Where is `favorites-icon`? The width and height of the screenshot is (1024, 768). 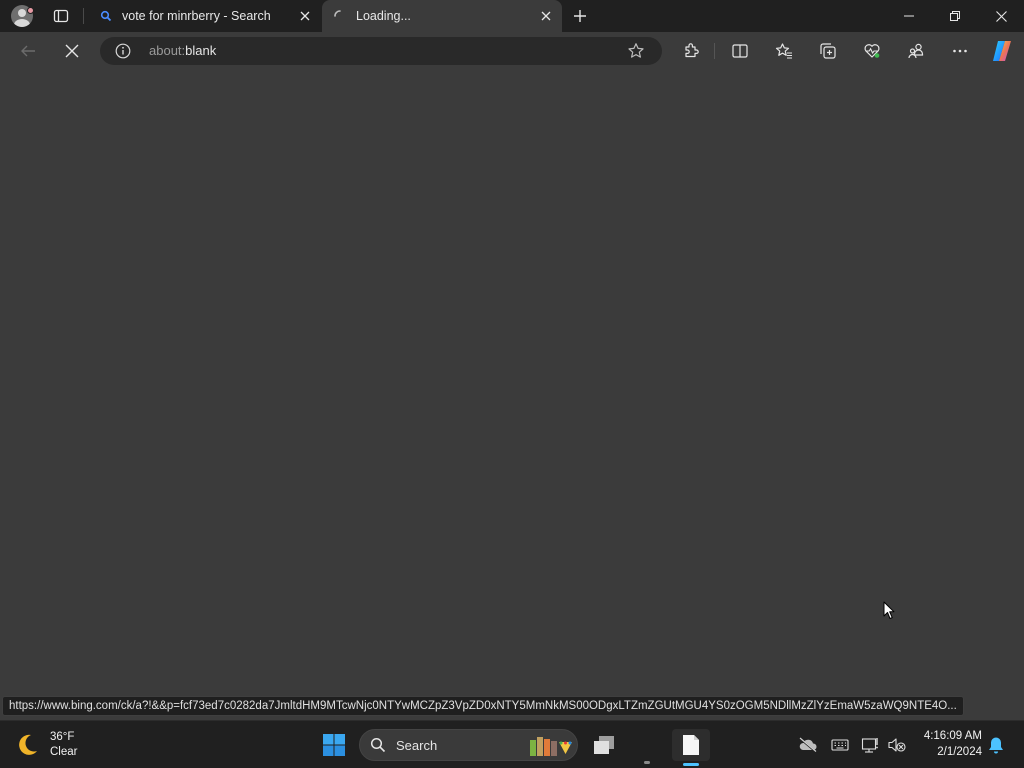
favorites-icon is located at coordinates (783, 51).